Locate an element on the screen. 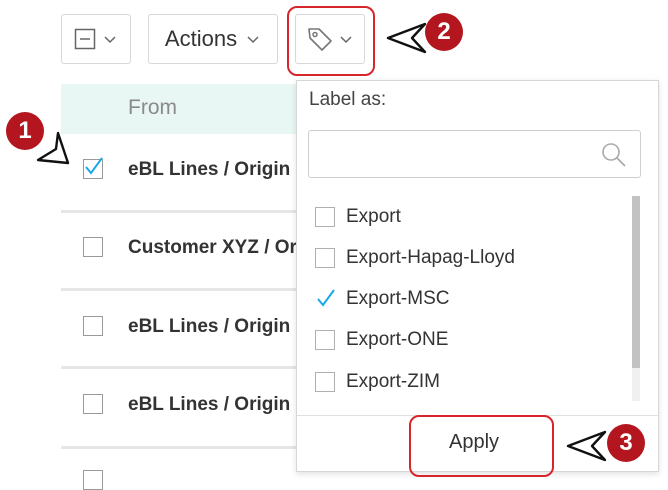 This screenshot has width=668, height=490. row-from: Customer XYZ / Origin is located at coordinates (214, 247).